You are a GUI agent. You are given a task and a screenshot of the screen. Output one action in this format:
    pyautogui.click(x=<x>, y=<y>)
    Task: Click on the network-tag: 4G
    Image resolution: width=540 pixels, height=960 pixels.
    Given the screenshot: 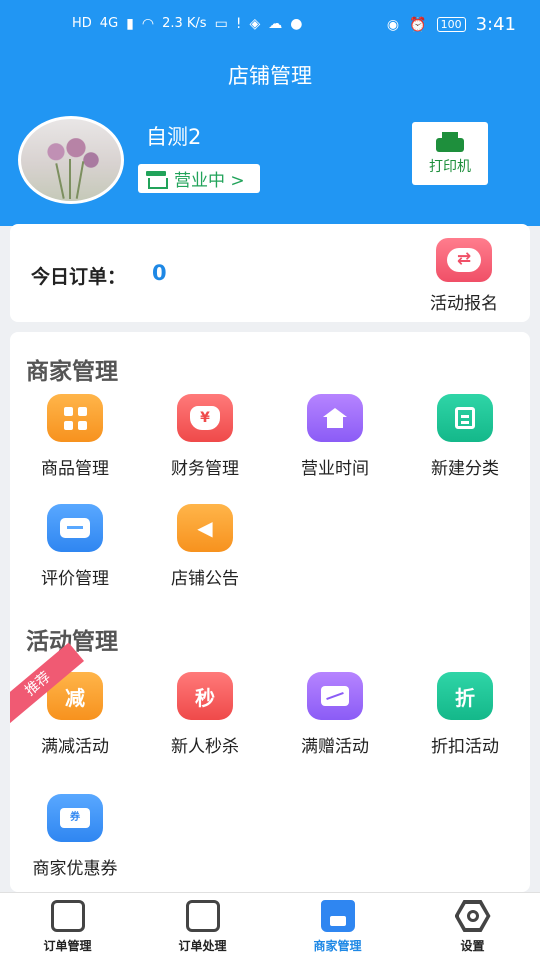 What is the action you would take?
    pyautogui.click(x=109, y=23)
    